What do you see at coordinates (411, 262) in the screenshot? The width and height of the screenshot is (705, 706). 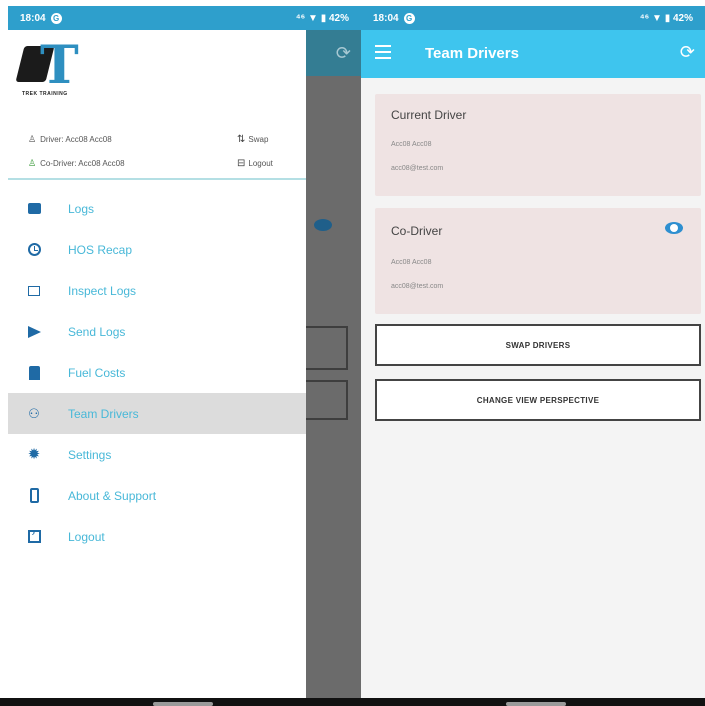 I see `co-driver-name: Acc08 Acc08` at bounding box center [411, 262].